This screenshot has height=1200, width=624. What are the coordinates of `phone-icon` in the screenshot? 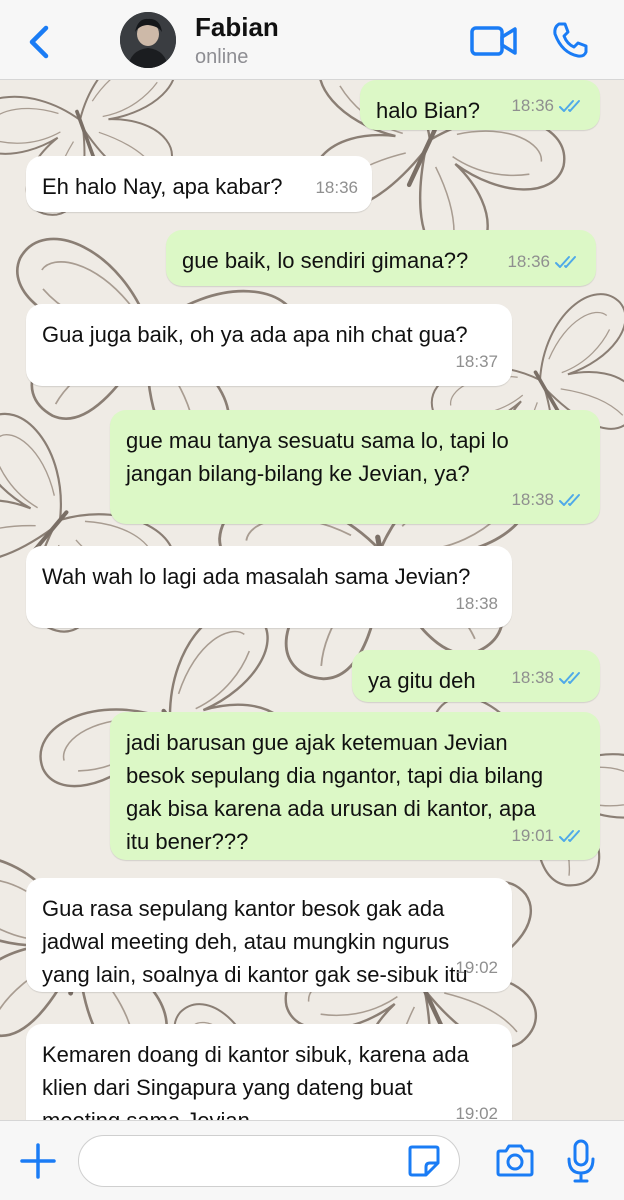 It's located at (570, 40).